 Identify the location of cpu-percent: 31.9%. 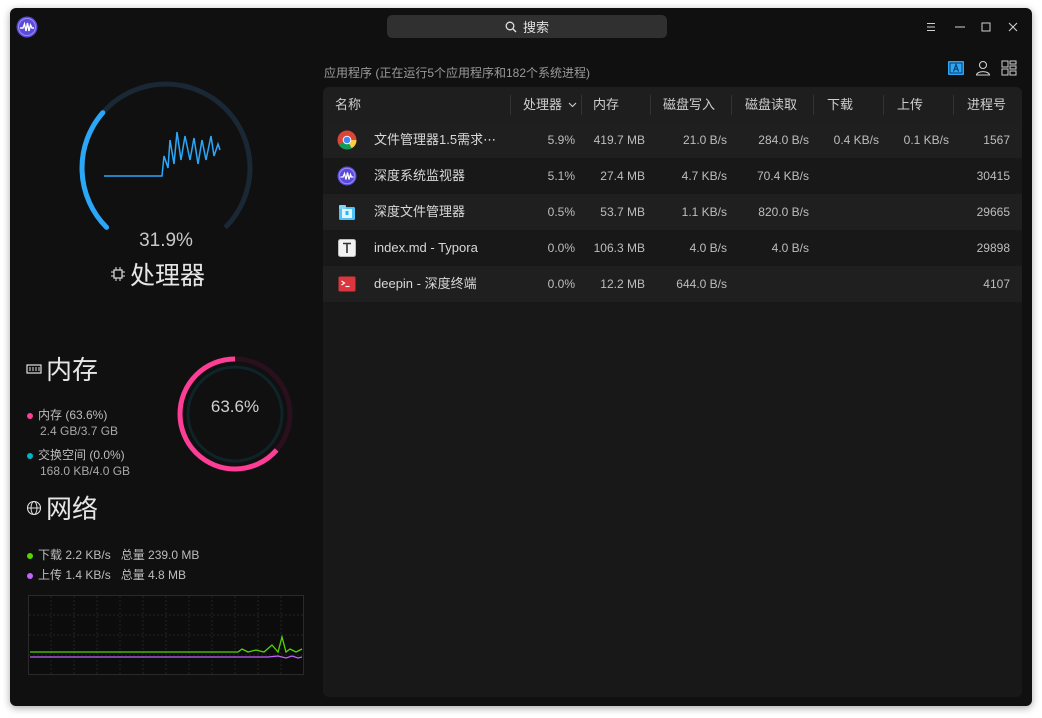
(166, 240).